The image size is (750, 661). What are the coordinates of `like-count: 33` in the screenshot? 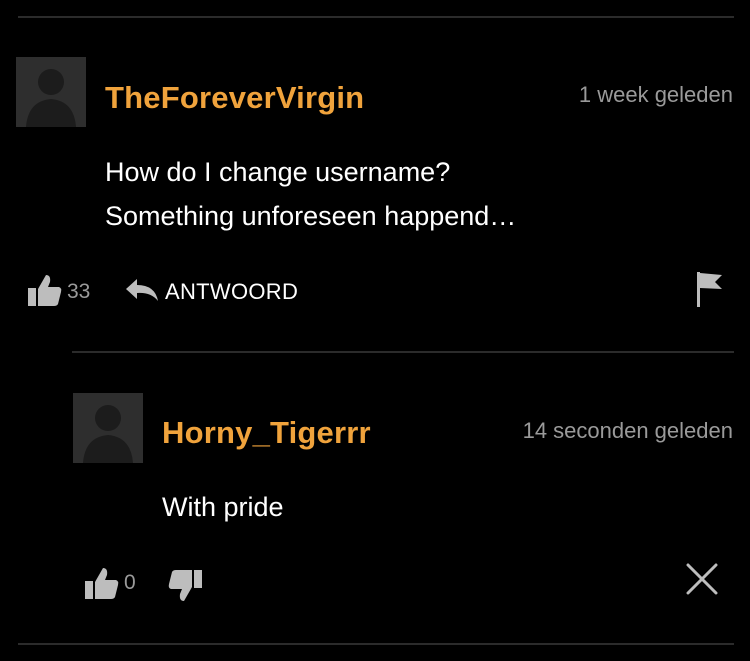 It's located at (79, 291).